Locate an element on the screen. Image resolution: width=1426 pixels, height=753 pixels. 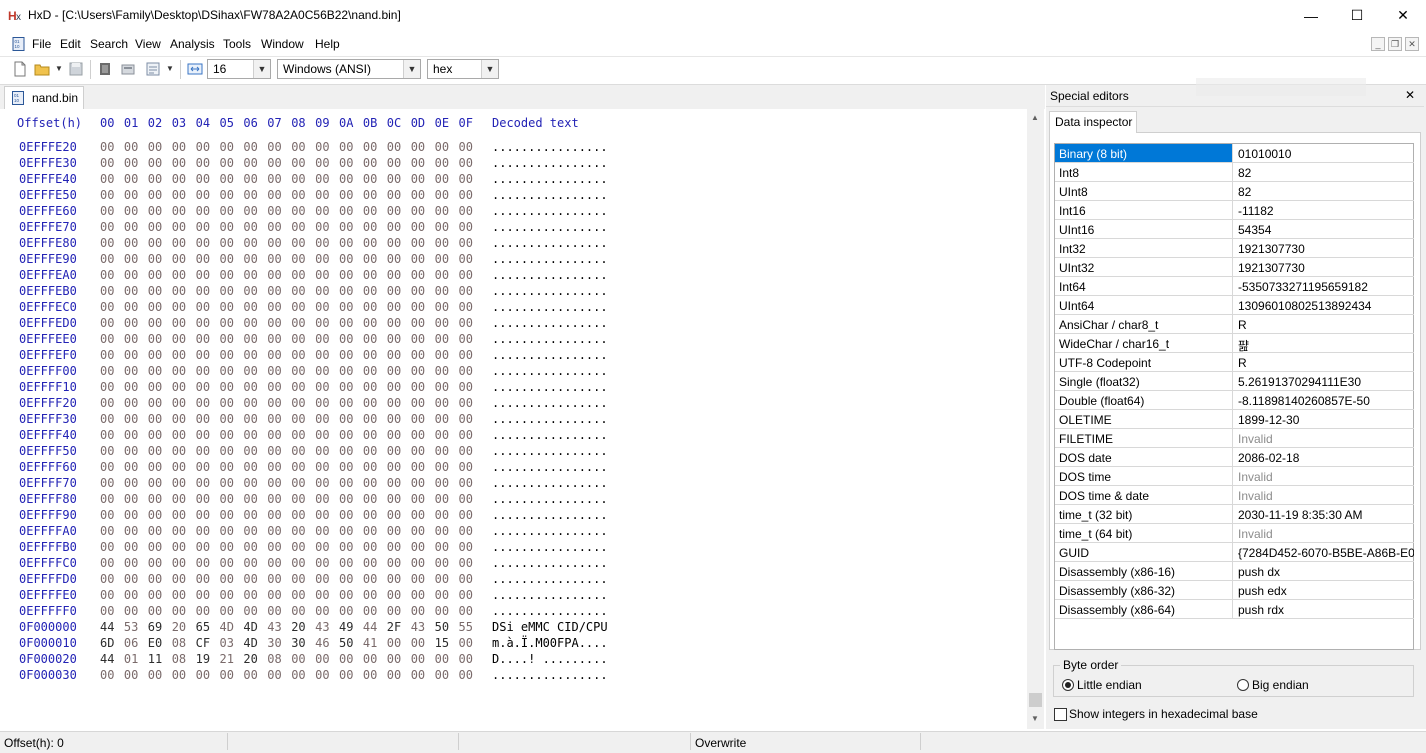
ram-icon is located at coordinates (105, 69).